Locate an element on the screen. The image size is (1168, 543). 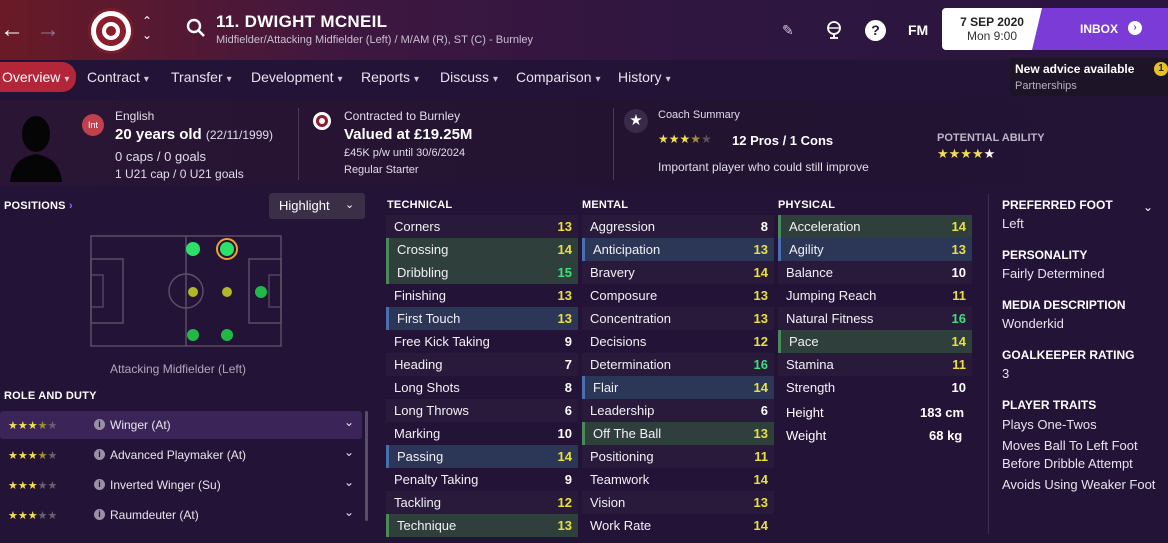
attribute-name: Long Throws is located at coordinates (431, 410).